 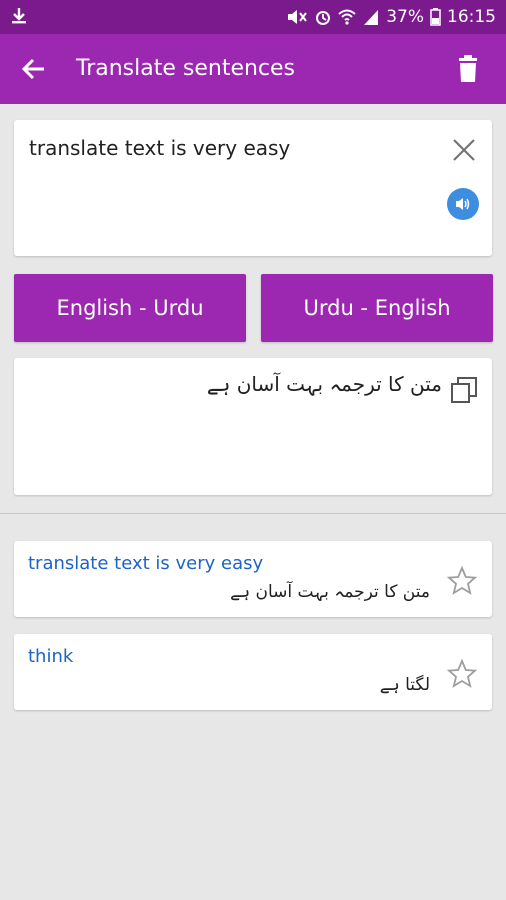 I want to click on close-icon, so click(x=464, y=150).